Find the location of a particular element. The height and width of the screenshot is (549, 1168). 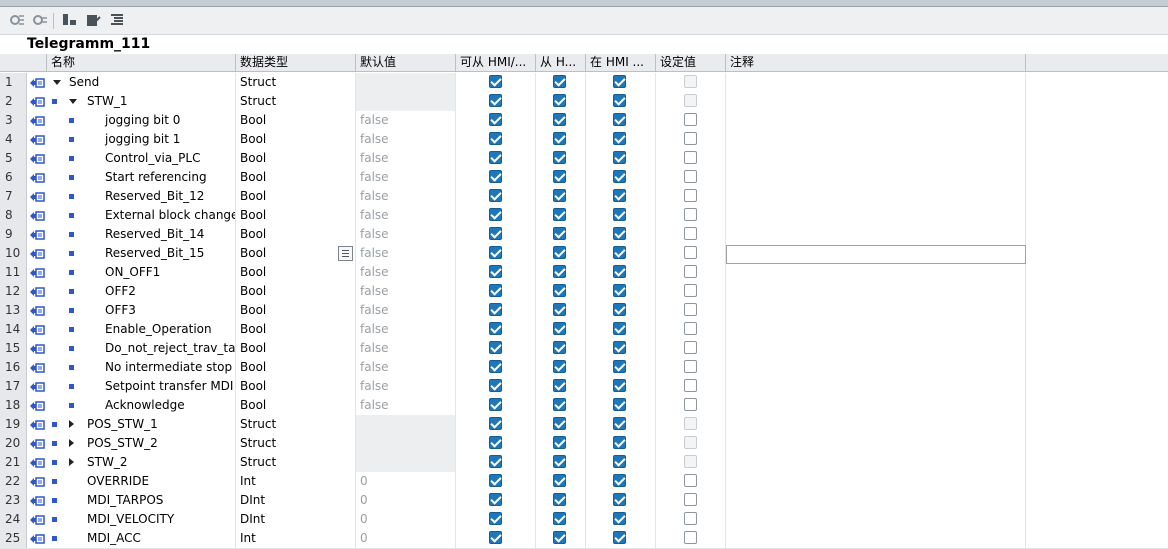

name-cell: jogging bit 0 is located at coordinates (141, 120).